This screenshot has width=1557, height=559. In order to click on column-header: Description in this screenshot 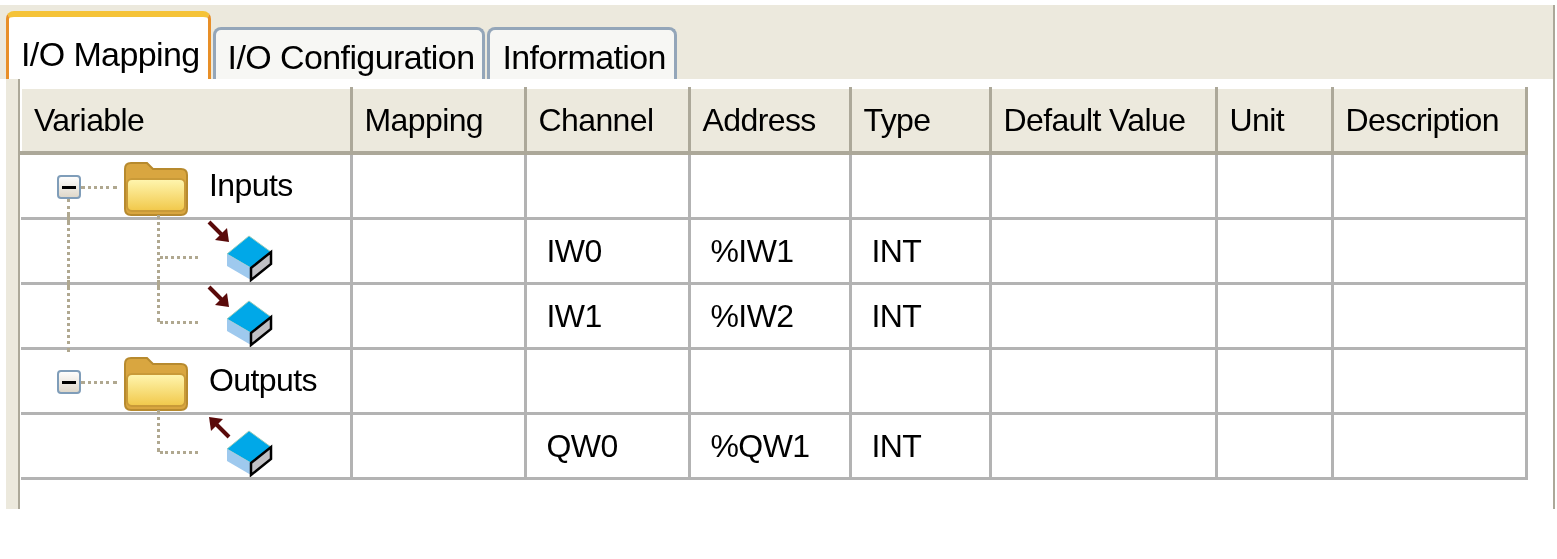, I will do `click(1429, 120)`.